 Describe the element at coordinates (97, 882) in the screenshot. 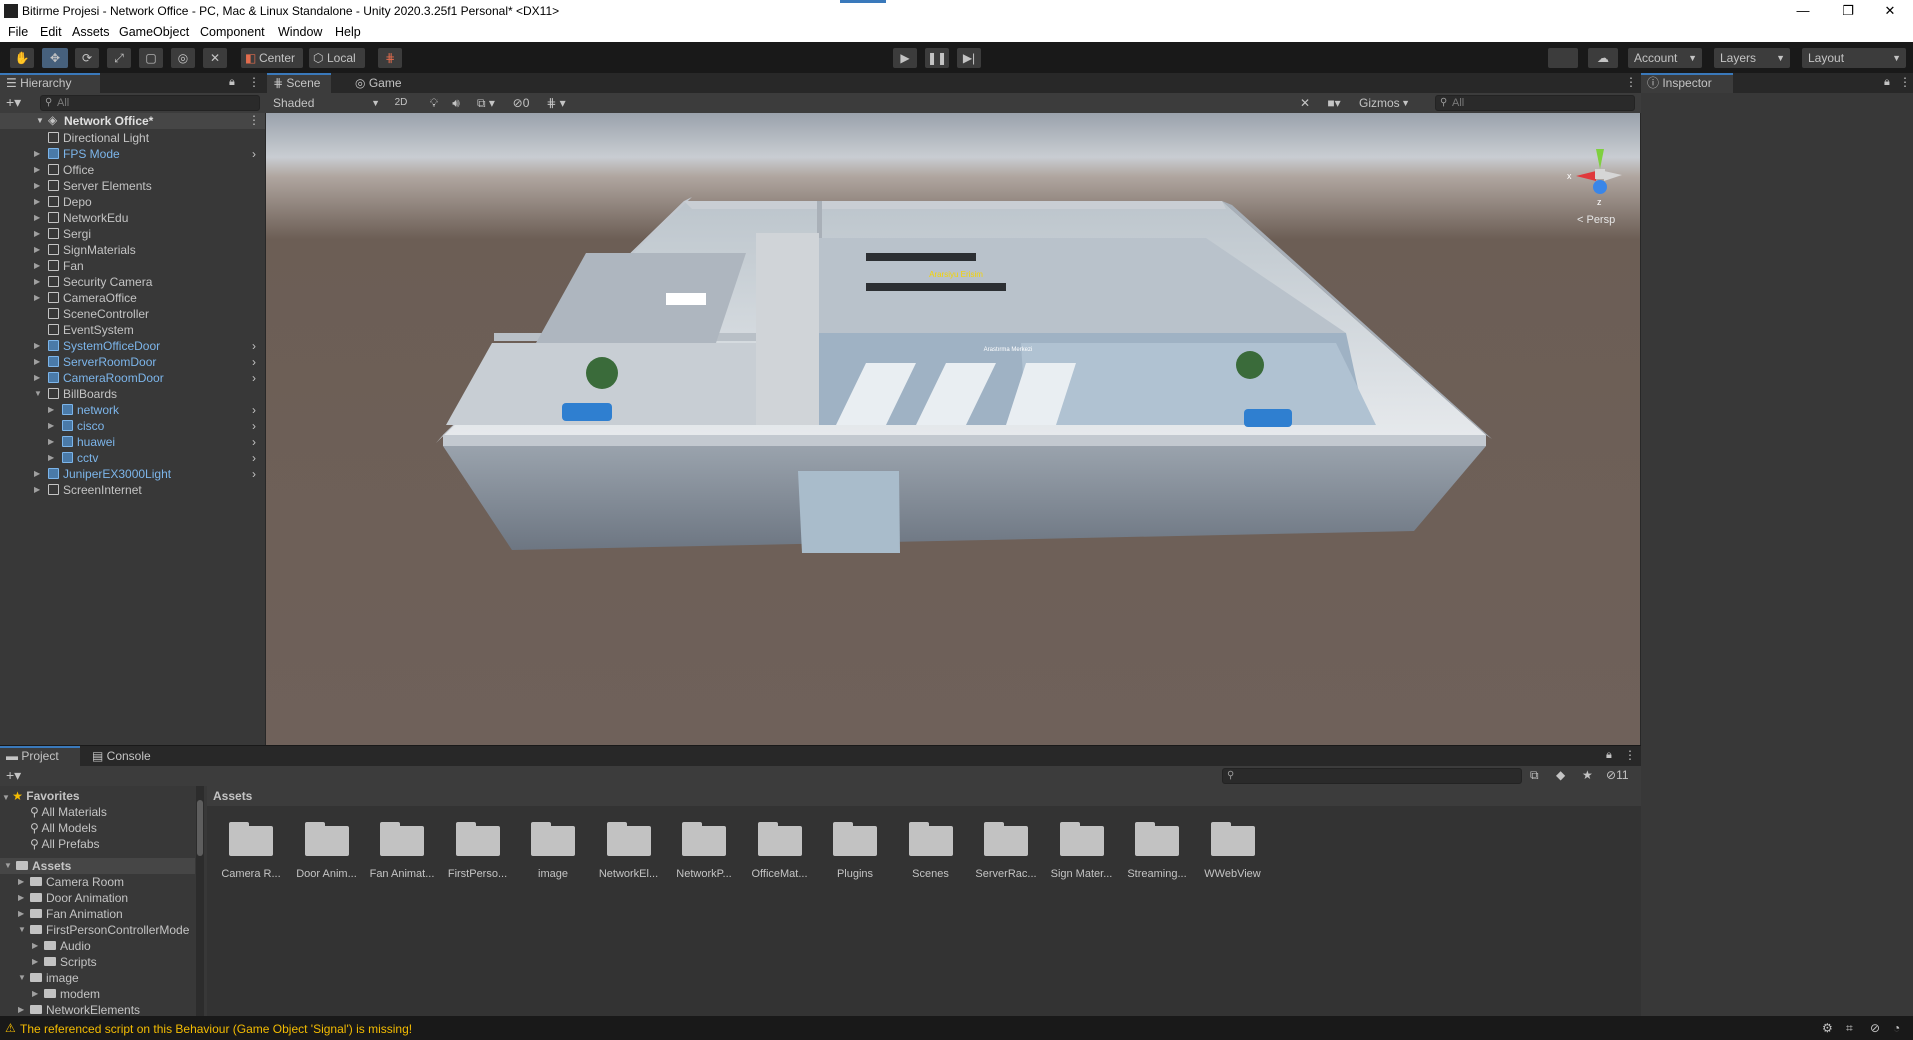

I see `asset-tree-item: ▶ Camera Room` at that location.